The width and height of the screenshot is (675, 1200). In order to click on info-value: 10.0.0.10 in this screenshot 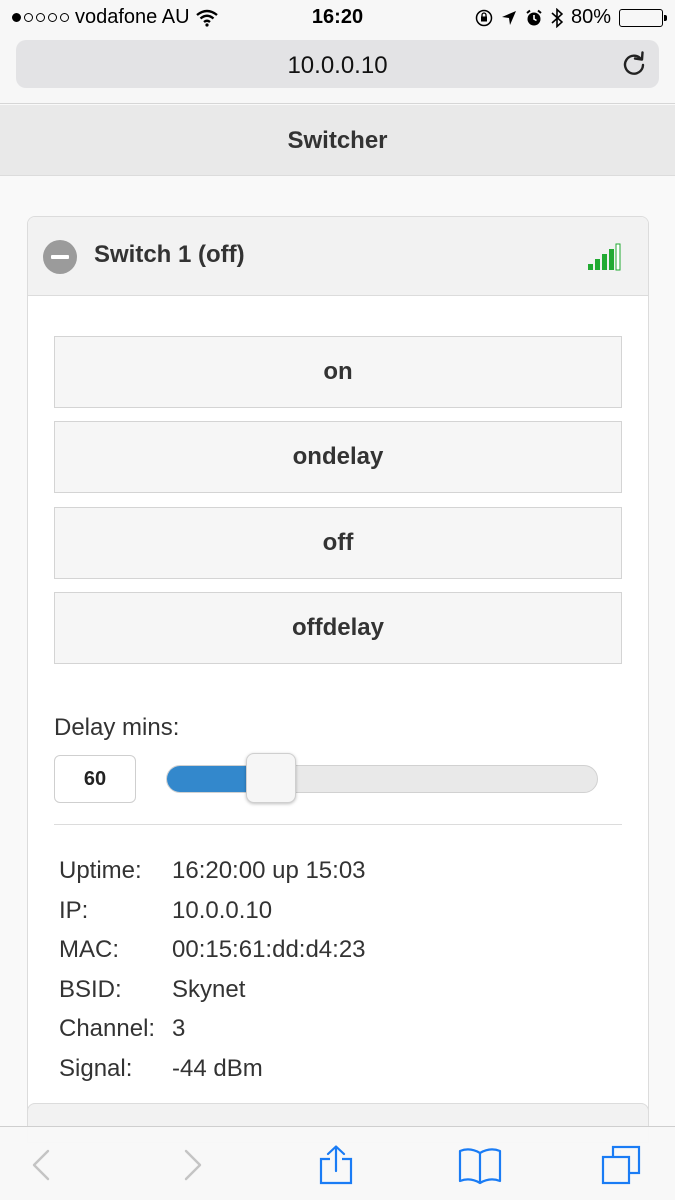, I will do `click(222, 910)`.